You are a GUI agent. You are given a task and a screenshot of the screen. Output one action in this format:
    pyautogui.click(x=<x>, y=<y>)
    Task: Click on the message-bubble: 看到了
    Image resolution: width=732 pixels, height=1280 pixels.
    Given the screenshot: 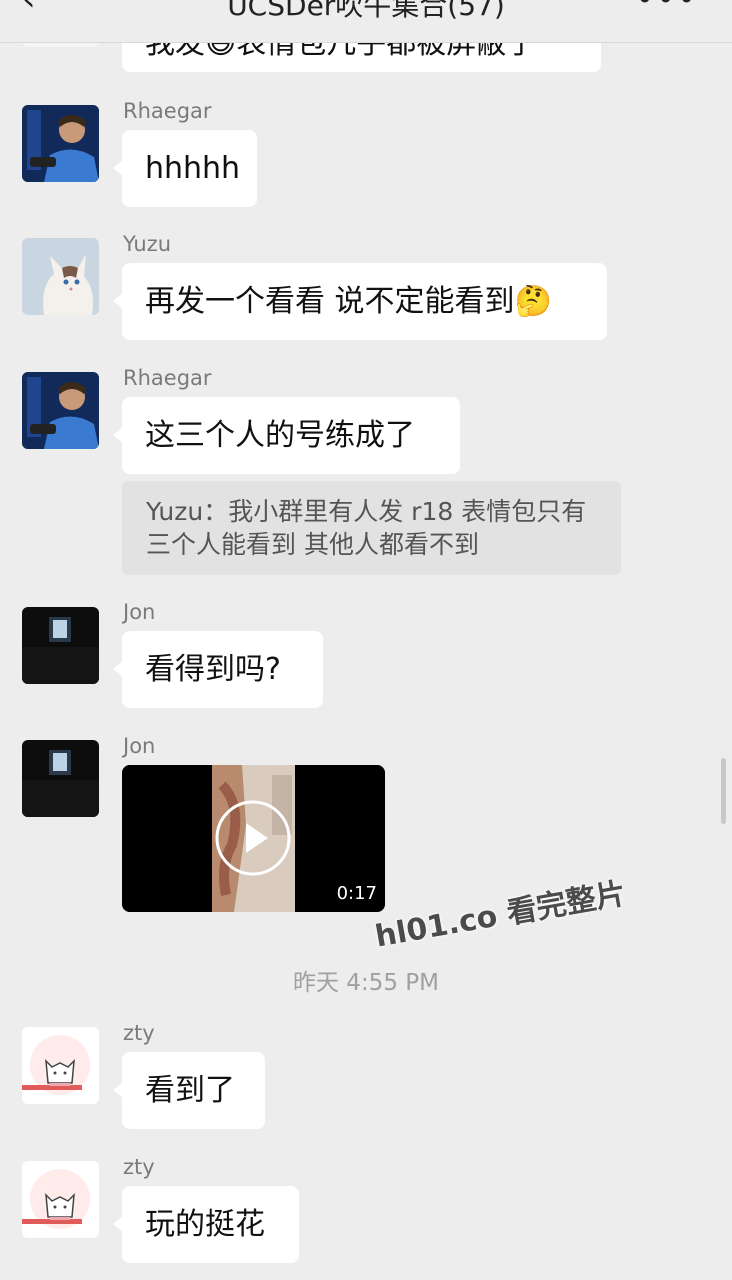 What is the action you would take?
    pyautogui.click(x=189, y=1090)
    